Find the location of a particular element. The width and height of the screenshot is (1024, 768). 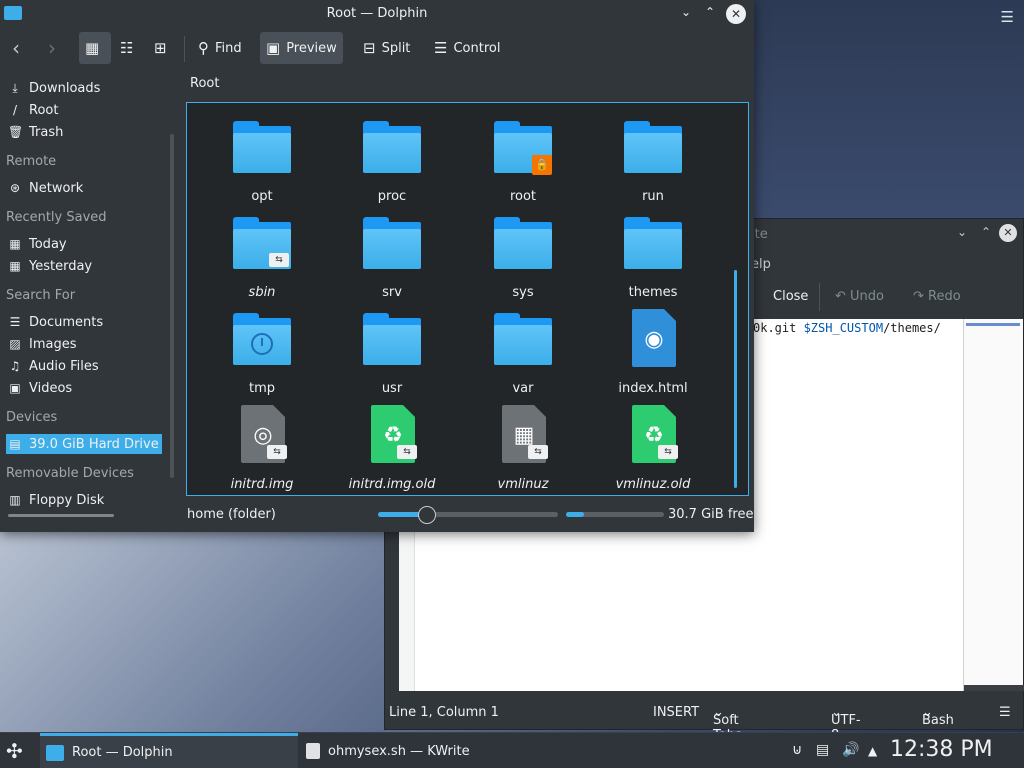

compact-view-button: ☷ is located at coordinates (126, 48).